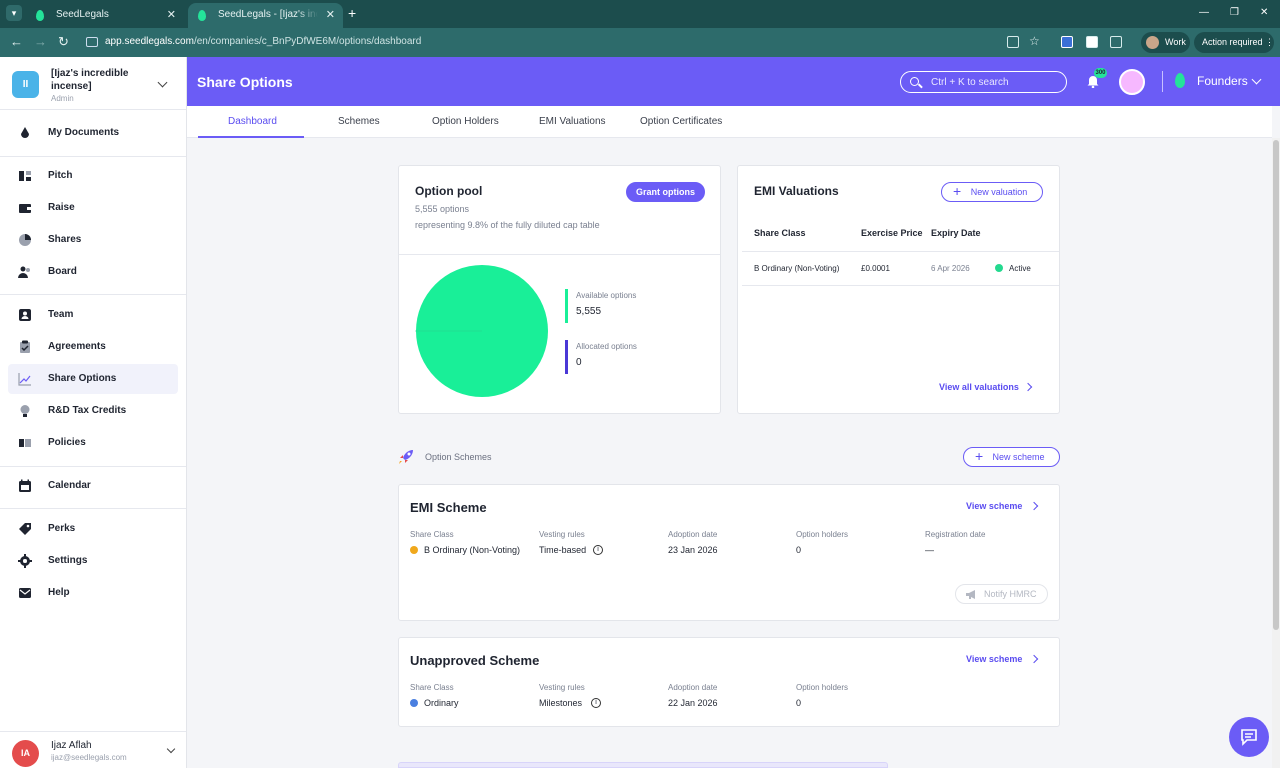  I want to click on sidebar-item-rd-tax-credits: R&D Tax Credits, so click(93, 411).